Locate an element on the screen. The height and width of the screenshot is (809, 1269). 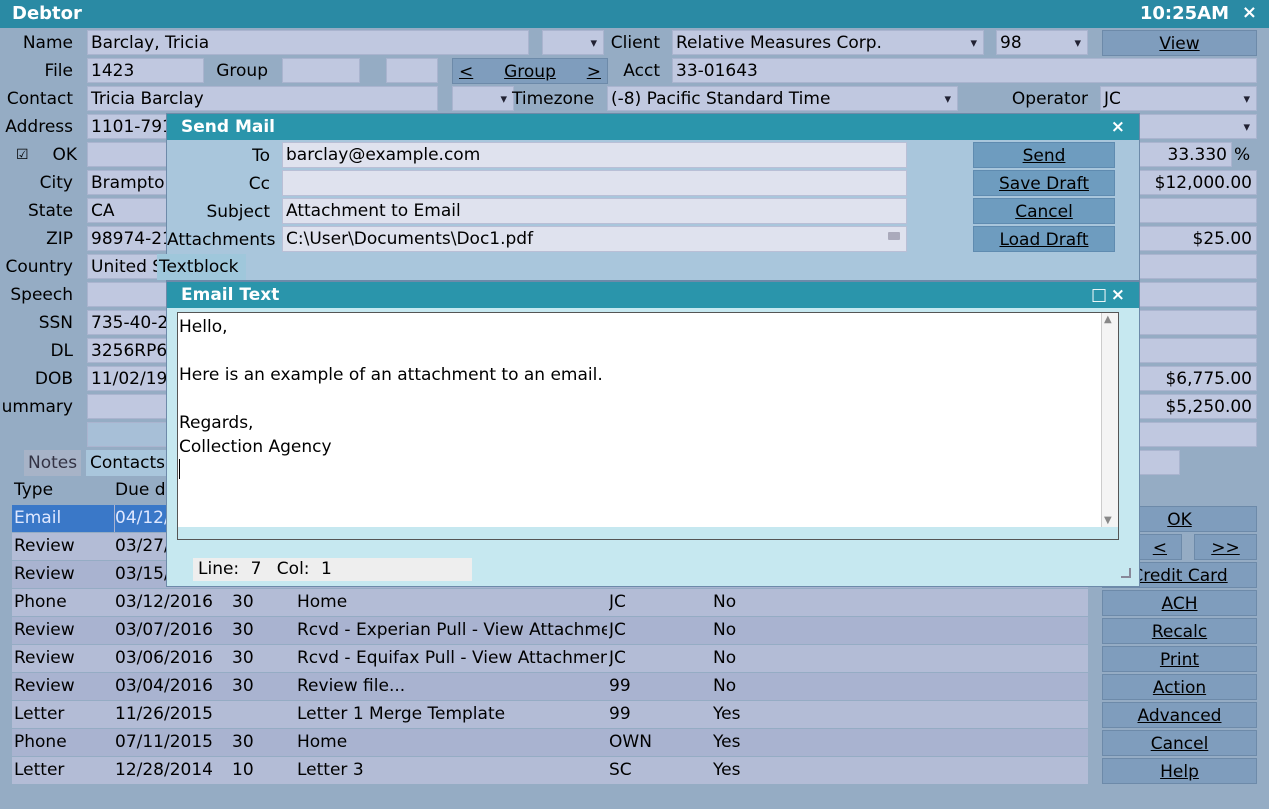
cell-date: 07/11/2015 is located at coordinates (164, 742).